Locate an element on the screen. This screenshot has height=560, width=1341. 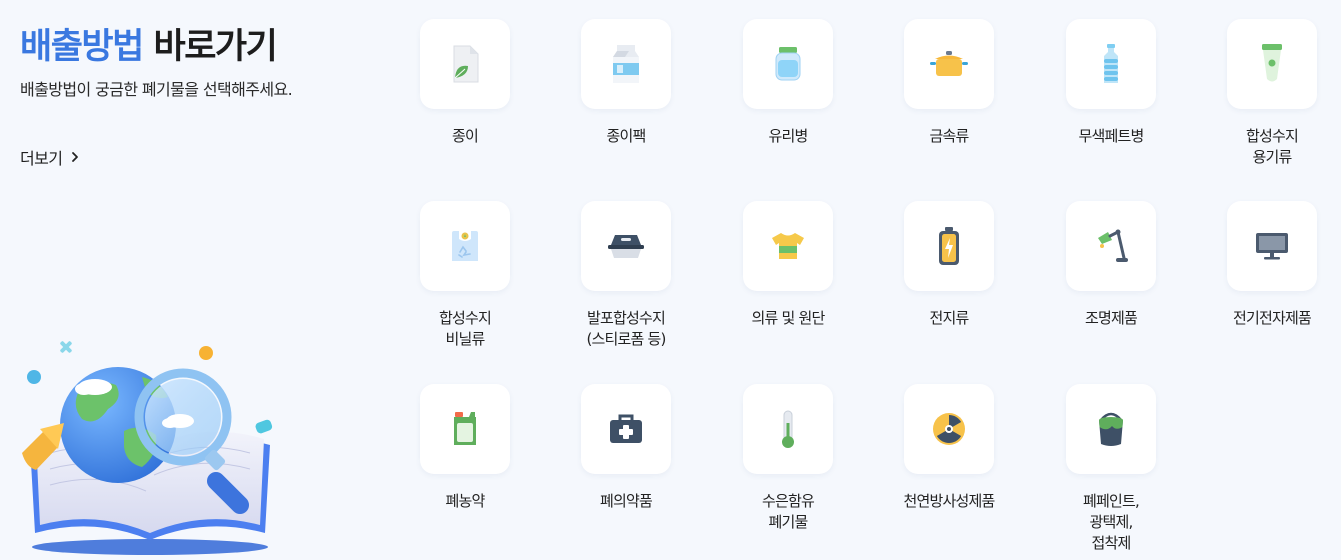
category-label: 종이 is located at coordinates (465, 136).